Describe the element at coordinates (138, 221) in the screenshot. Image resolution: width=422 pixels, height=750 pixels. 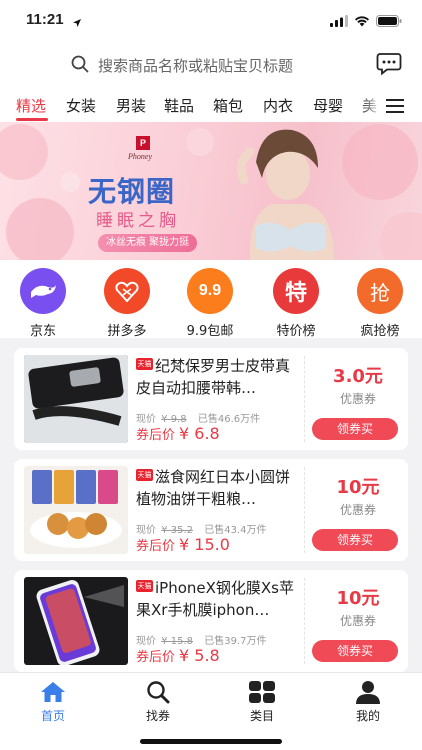
I see `banner-subheadline: 睡眠之胸` at that location.